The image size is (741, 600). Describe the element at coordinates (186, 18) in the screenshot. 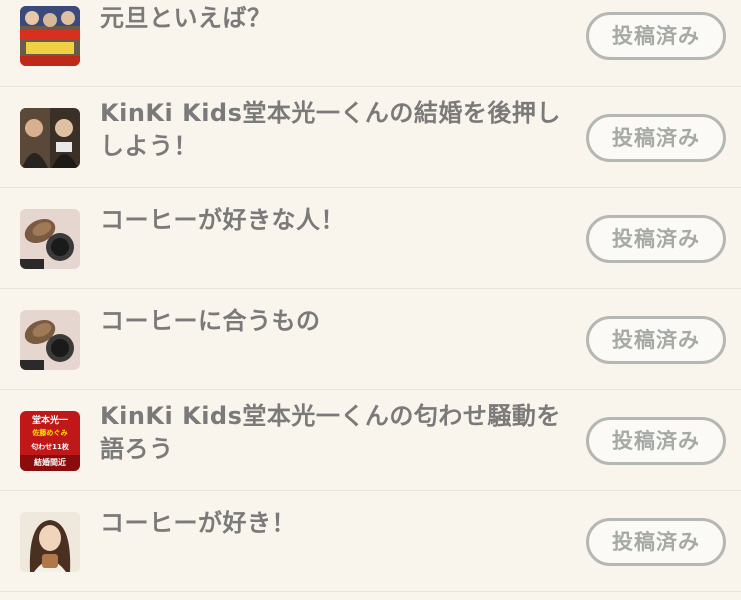

I see `topic-title: 元旦といえば？` at that location.